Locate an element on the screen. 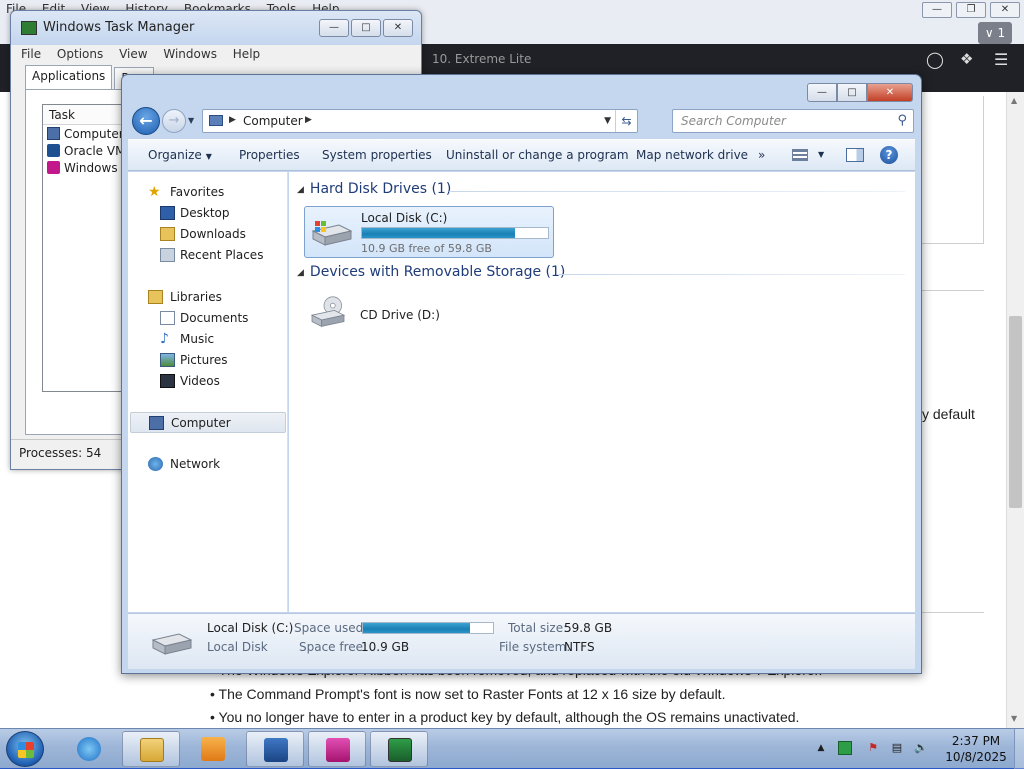 This screenshot has height=769, width=1024. clock-date: 10/8/2025 is located at coordinates (976, 757).